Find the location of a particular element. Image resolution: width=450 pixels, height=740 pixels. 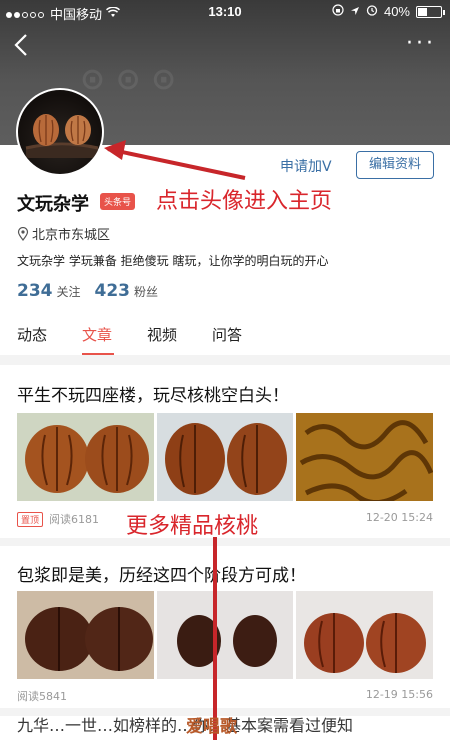

article-date: 12-19 15:56 is located at coordinates (399, 694).